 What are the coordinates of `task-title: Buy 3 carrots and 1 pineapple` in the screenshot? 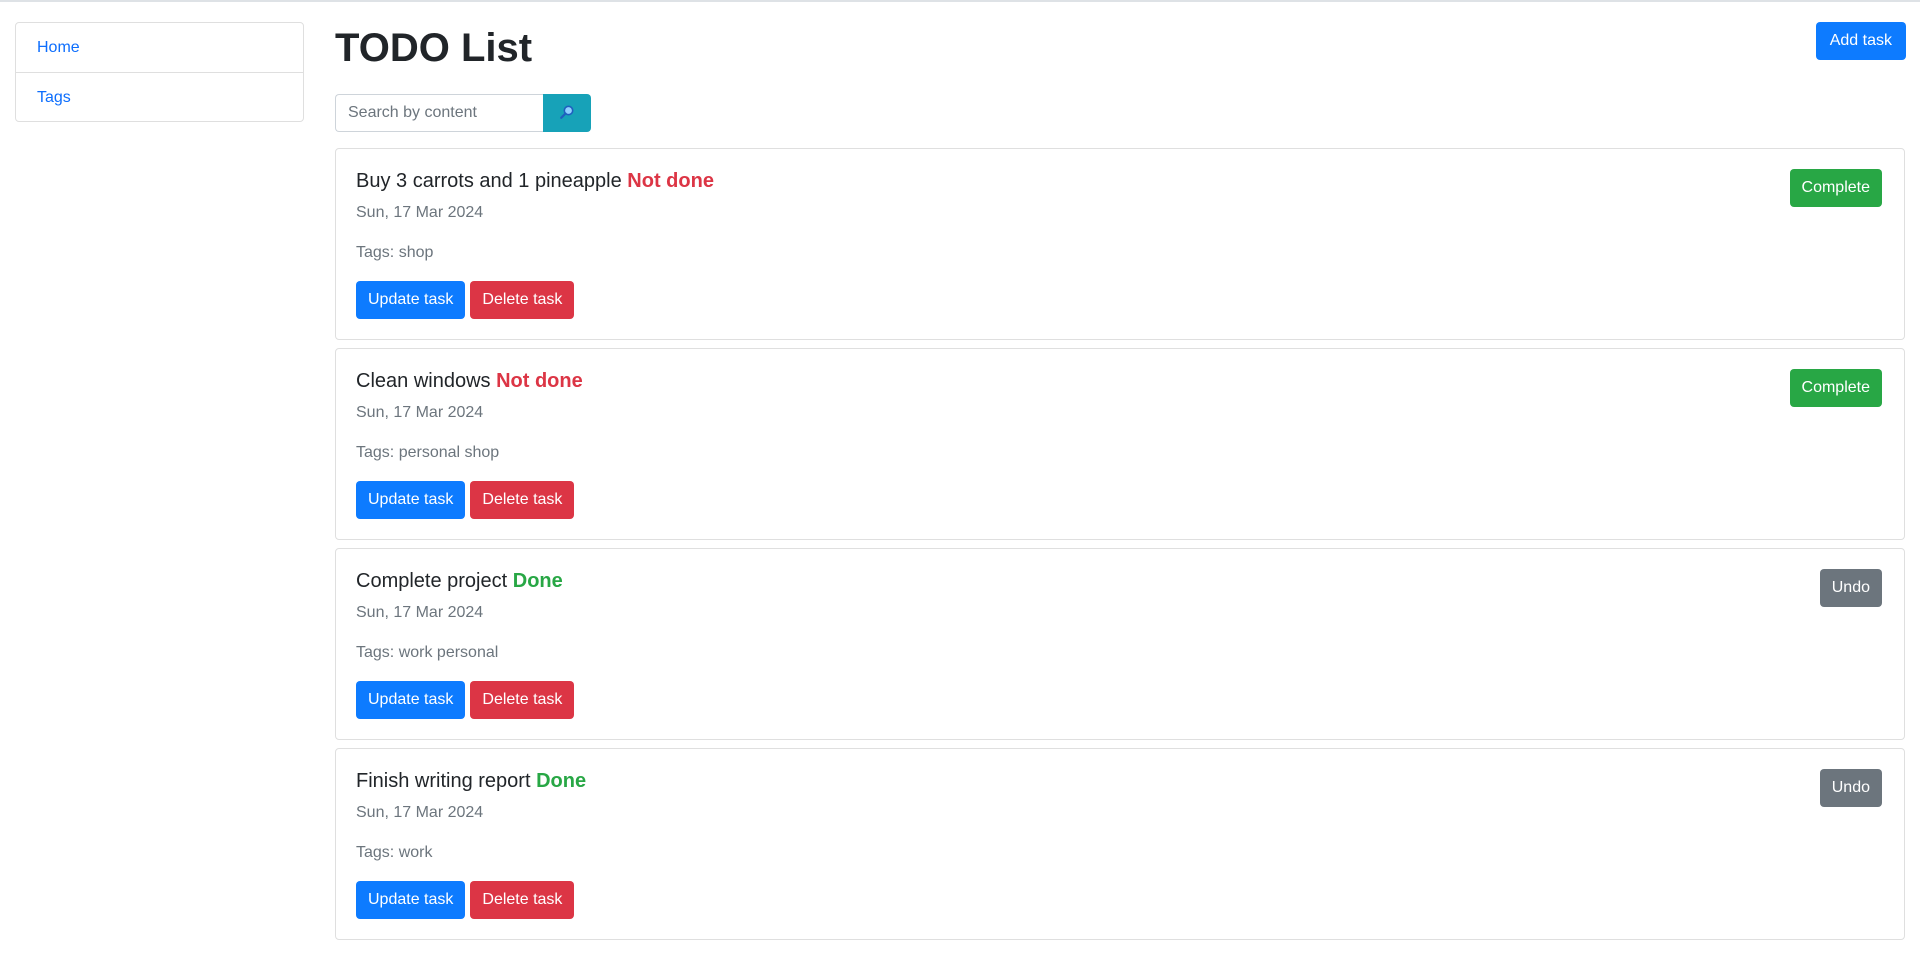 It's located at (489, 181).